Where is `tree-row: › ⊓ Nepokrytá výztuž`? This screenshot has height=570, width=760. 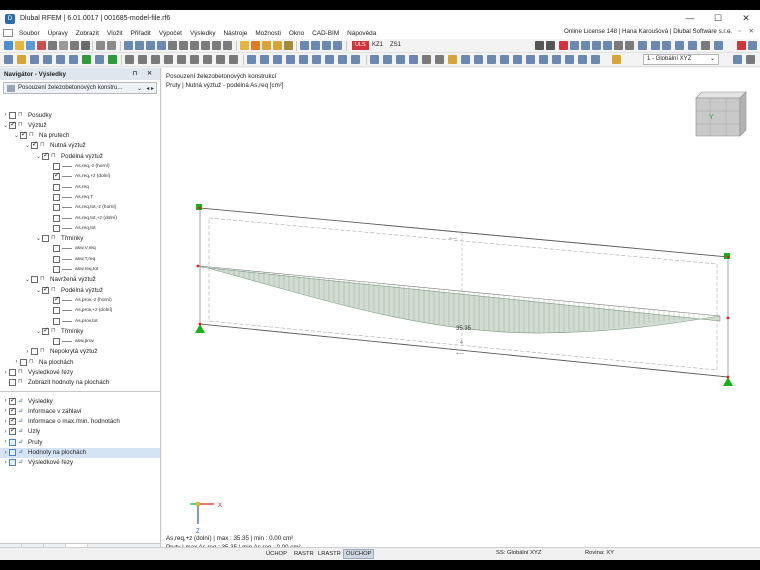
tree-row: › ⊓ Nepokrytá výztuž is located at coordinates (80, 352).